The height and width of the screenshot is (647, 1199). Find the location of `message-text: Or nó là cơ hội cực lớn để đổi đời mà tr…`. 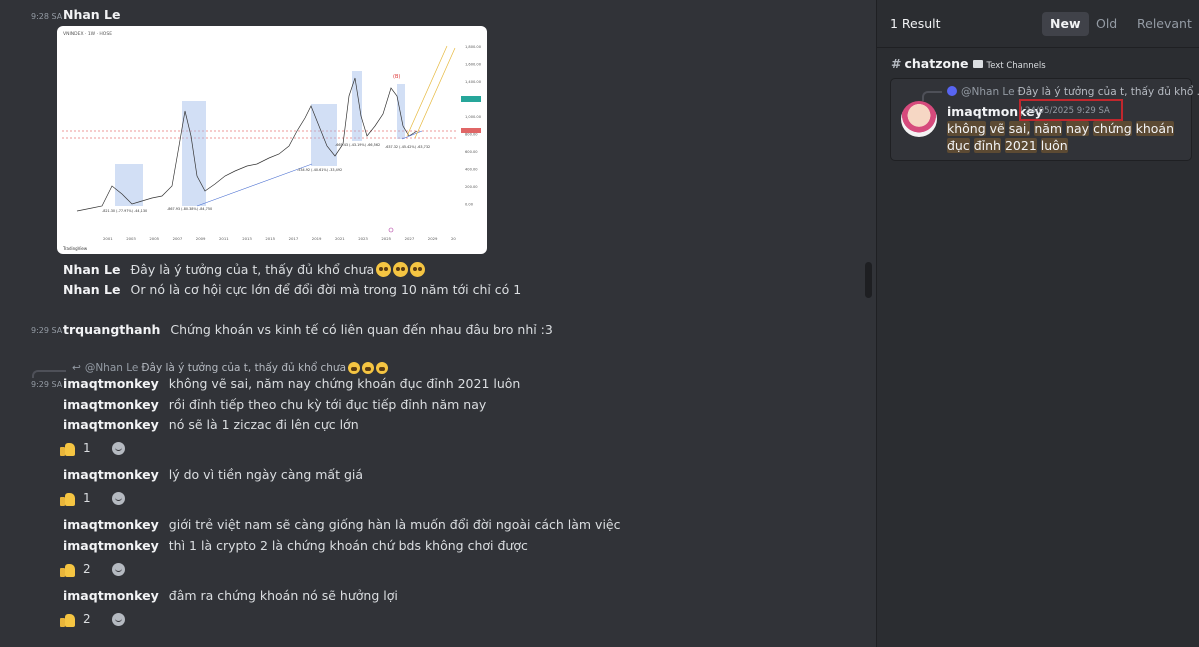

message-text: Or nó là cơ hội cực lớn để đổi đời mà tr… is located at coordinates (326, 289).